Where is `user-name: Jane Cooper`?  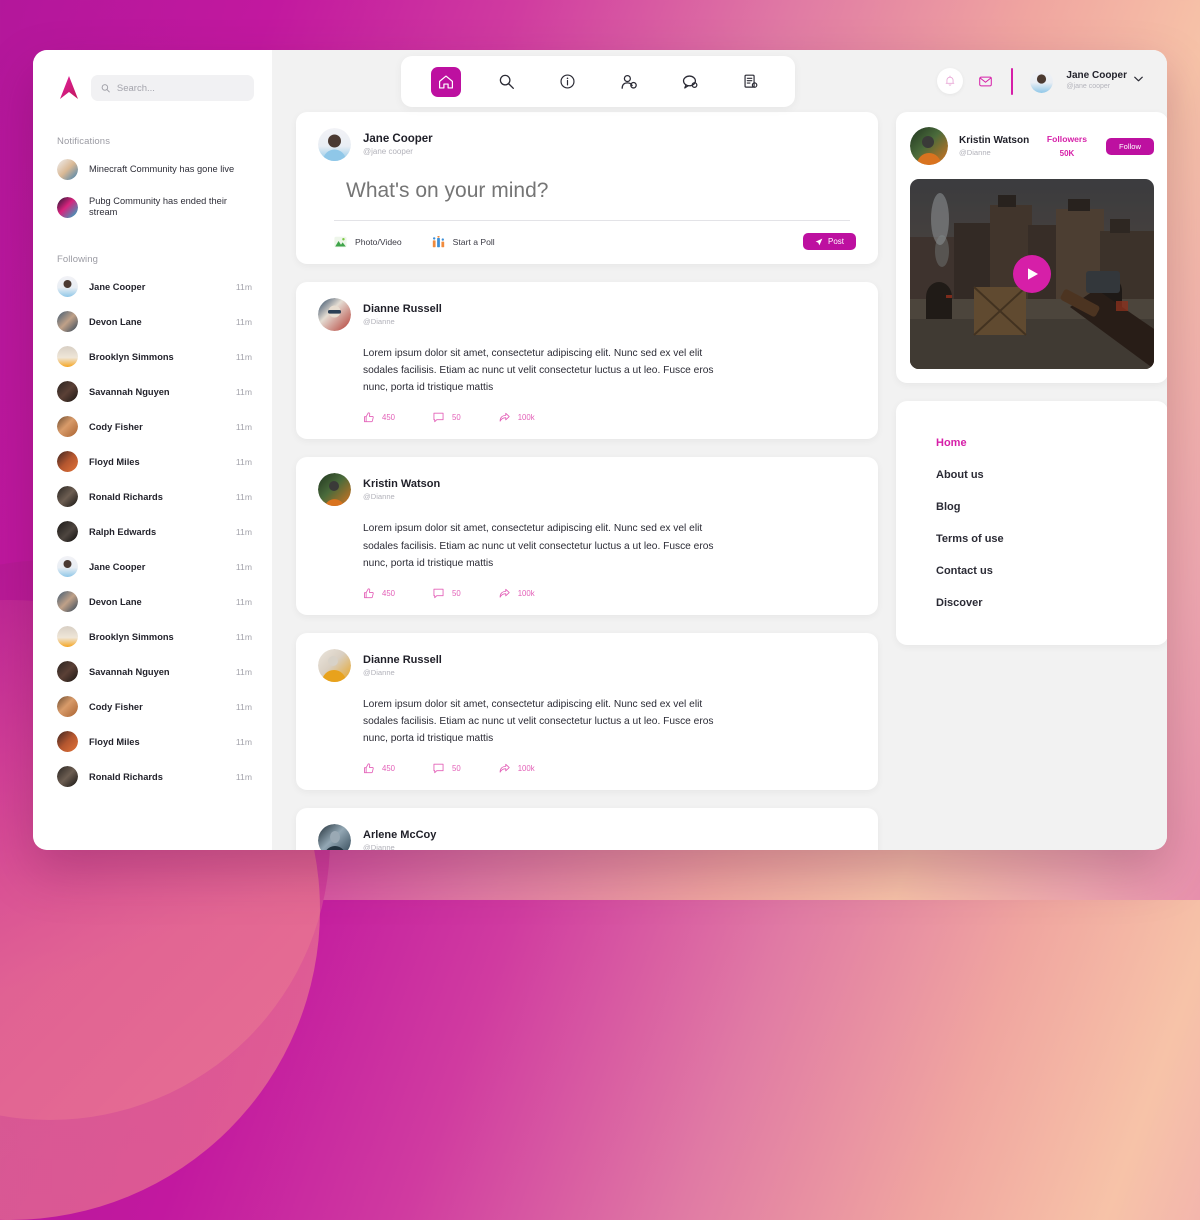 user-name: Jane Cooper is located at coordinates (1096, 76).